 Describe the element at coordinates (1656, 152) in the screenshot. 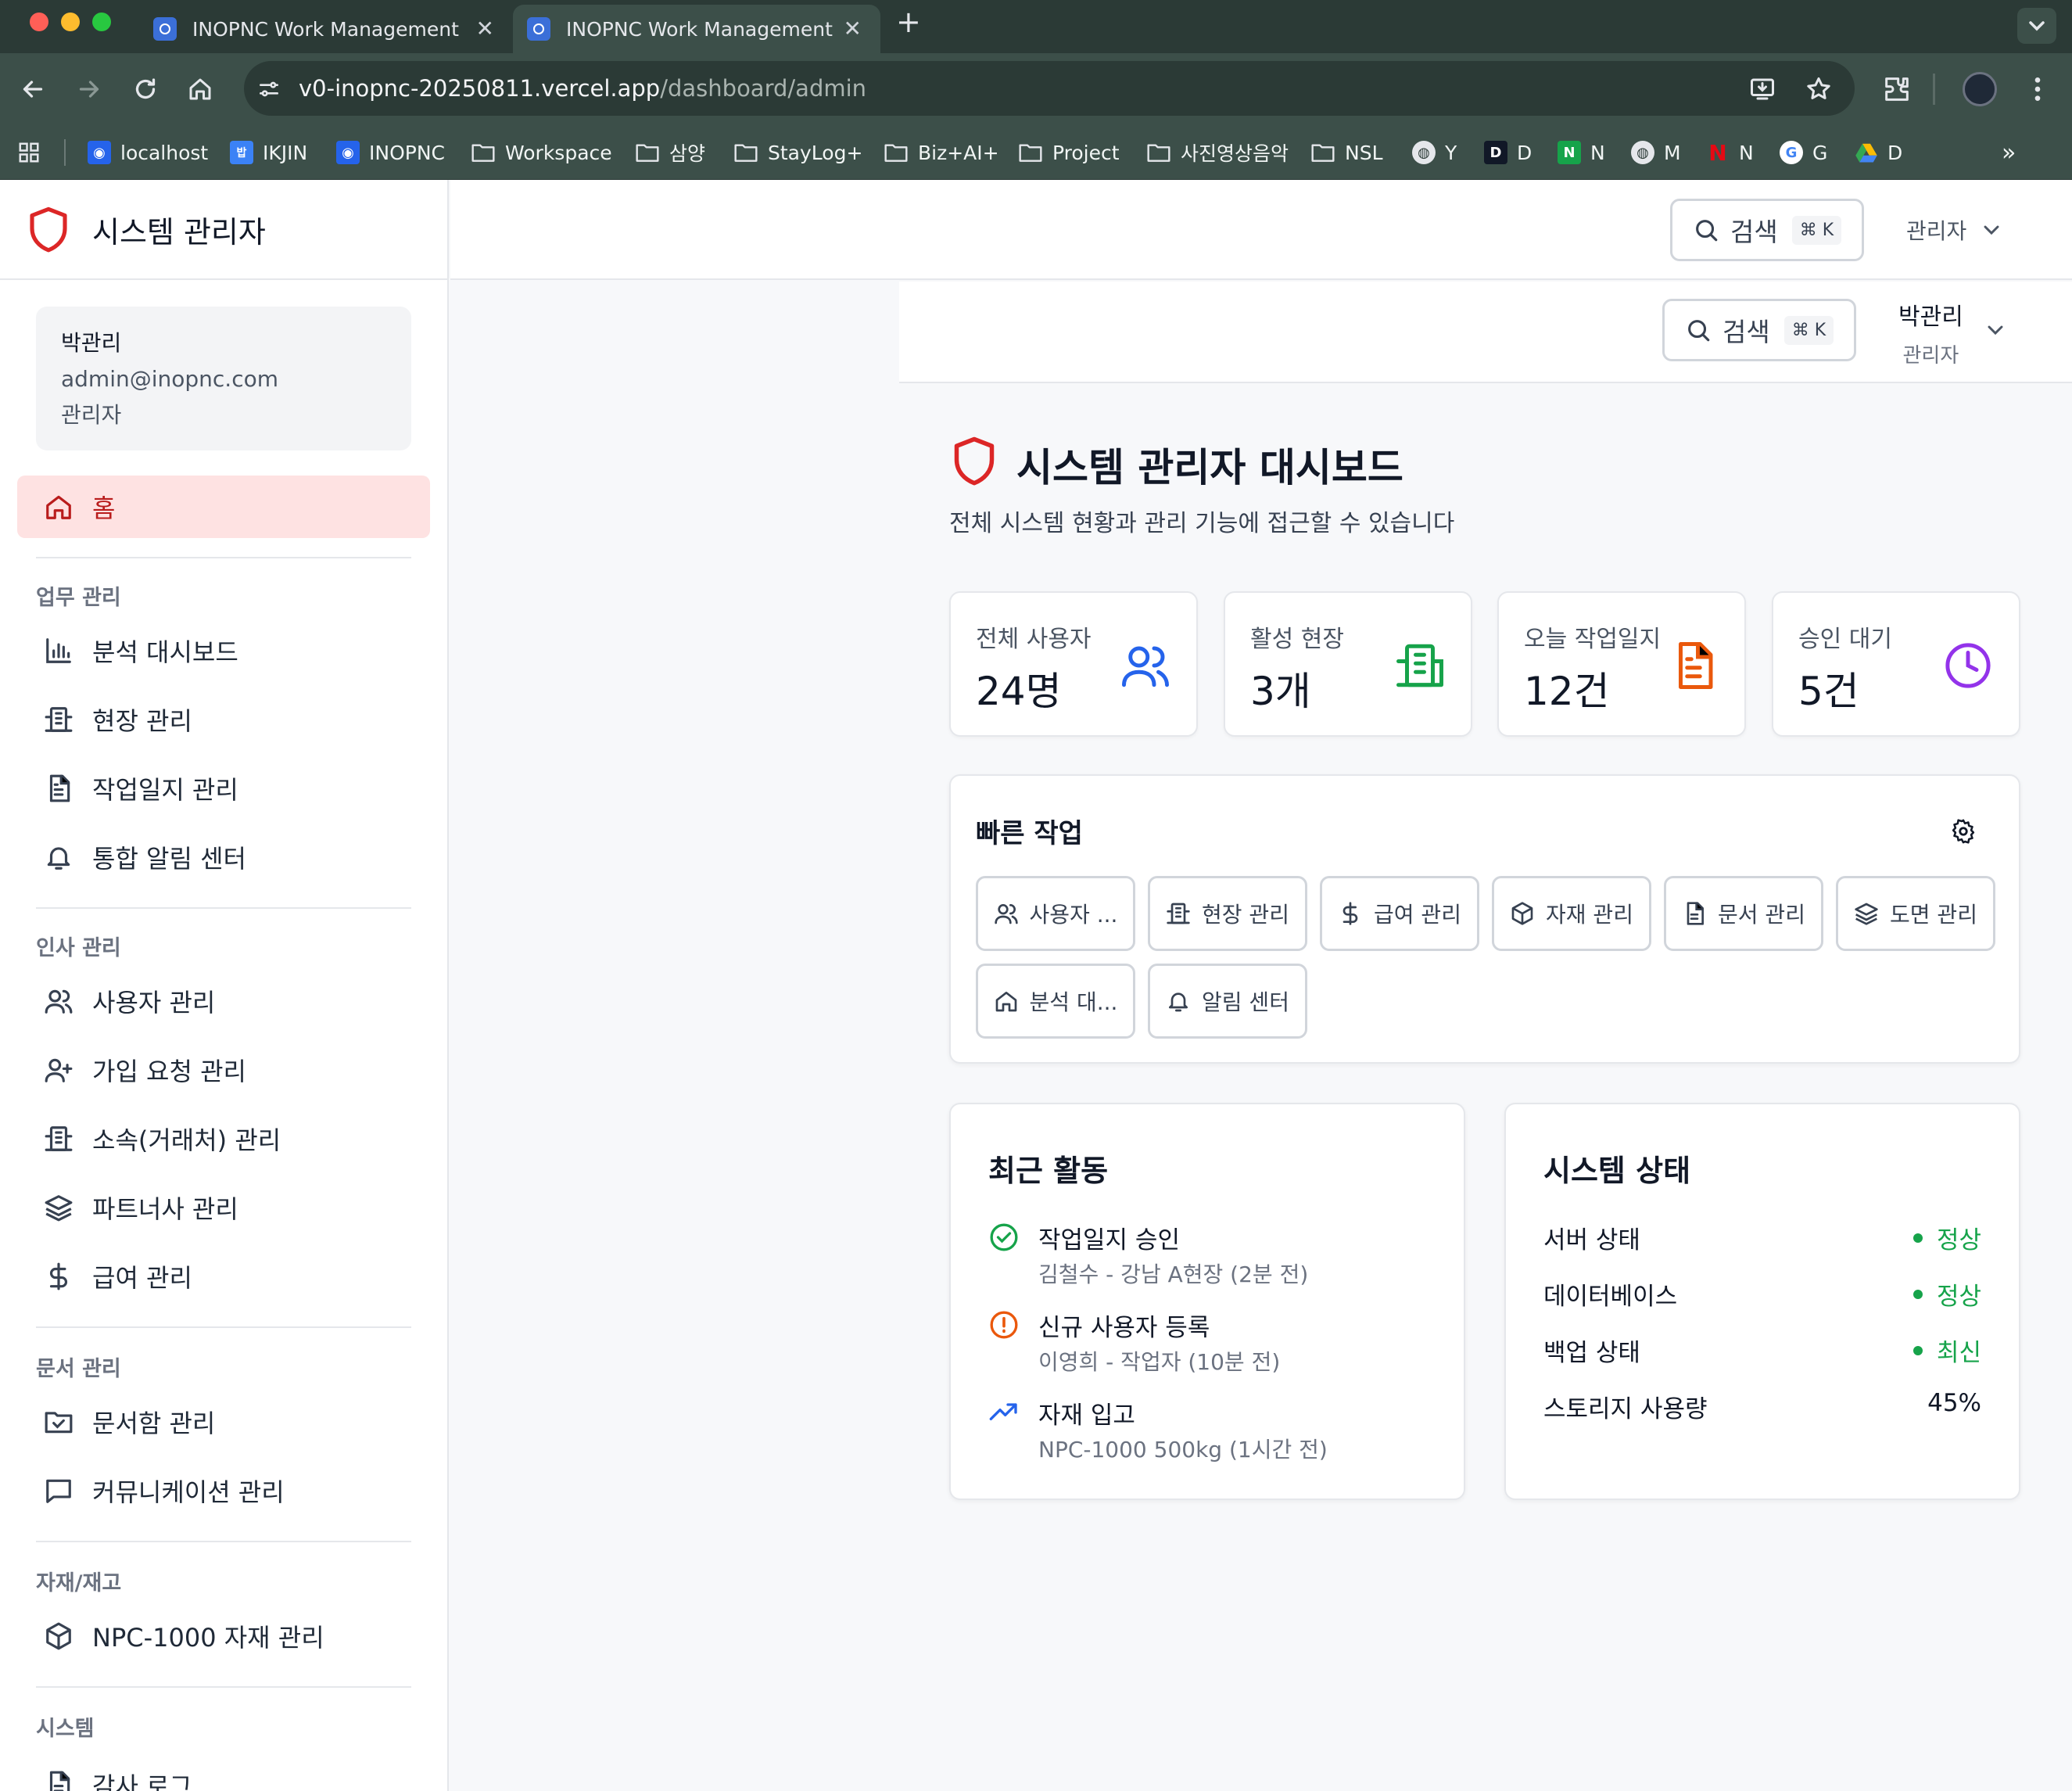

I see `bookmark-m: ◍ M` at that location.